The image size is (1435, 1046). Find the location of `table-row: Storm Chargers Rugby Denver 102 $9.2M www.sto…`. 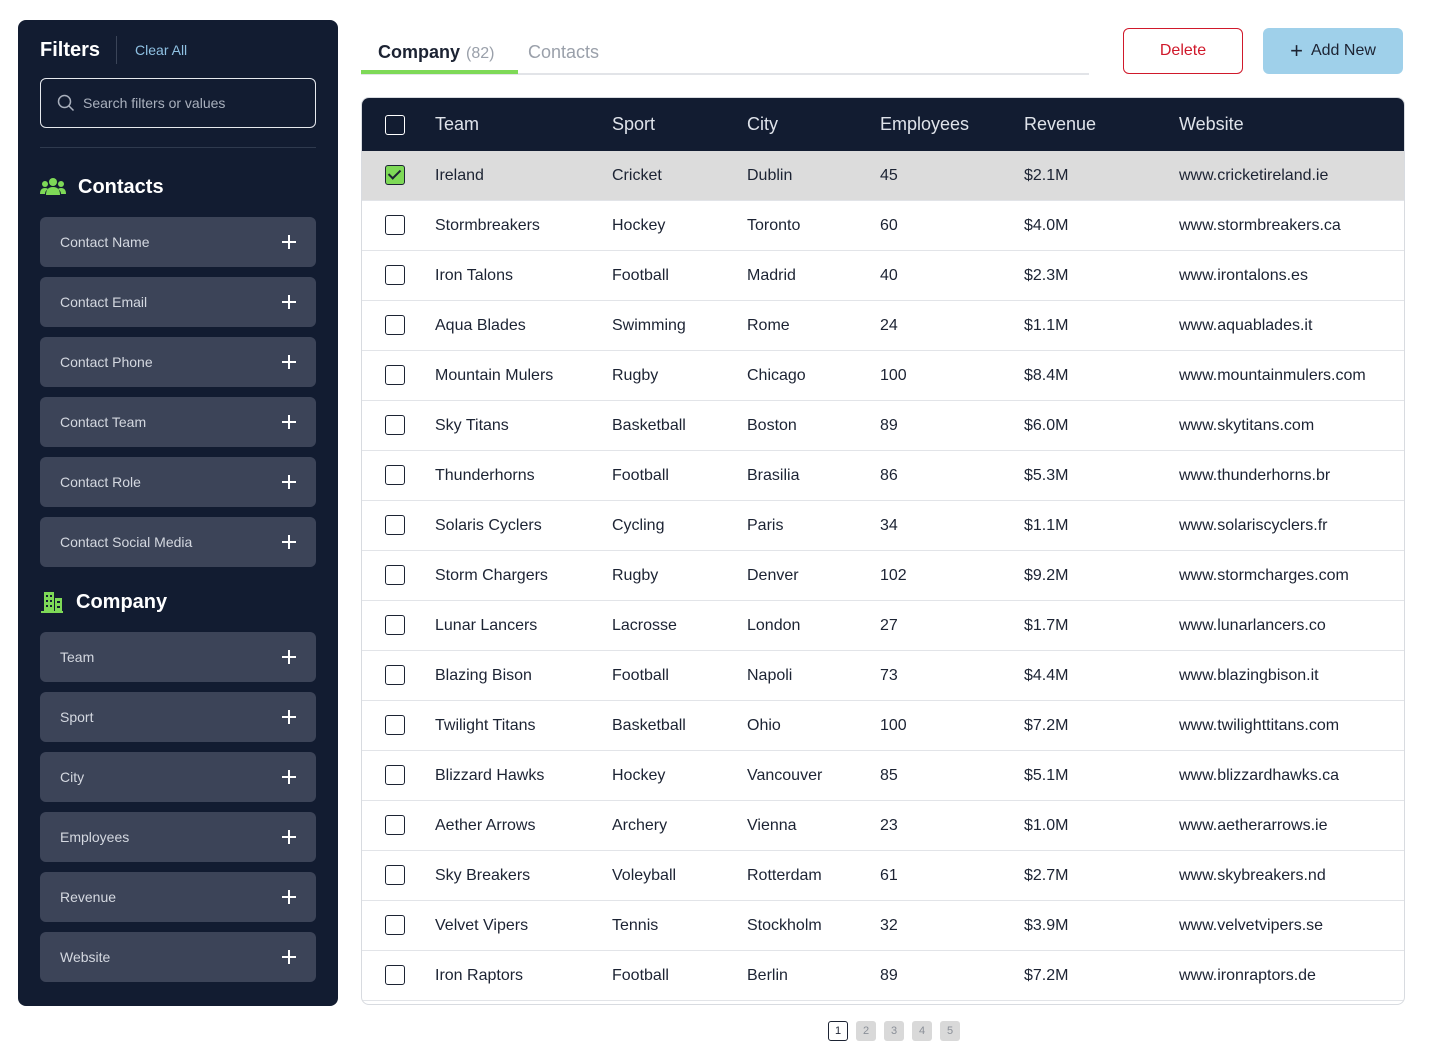

table-row: Storm Chargers Rugby Denver 102 $9.2M www.sto… is located at coordinates (883, 576).